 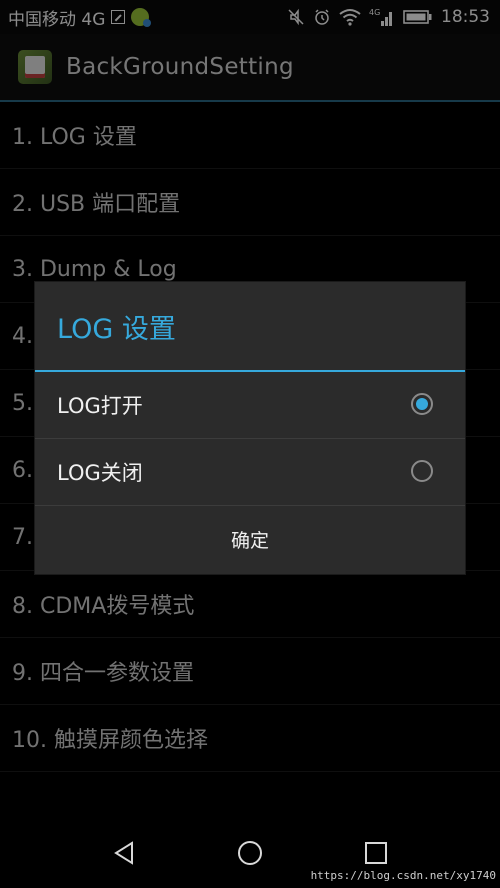 I want to click on option-label: LOG关闭, so click(x=100, y=473).